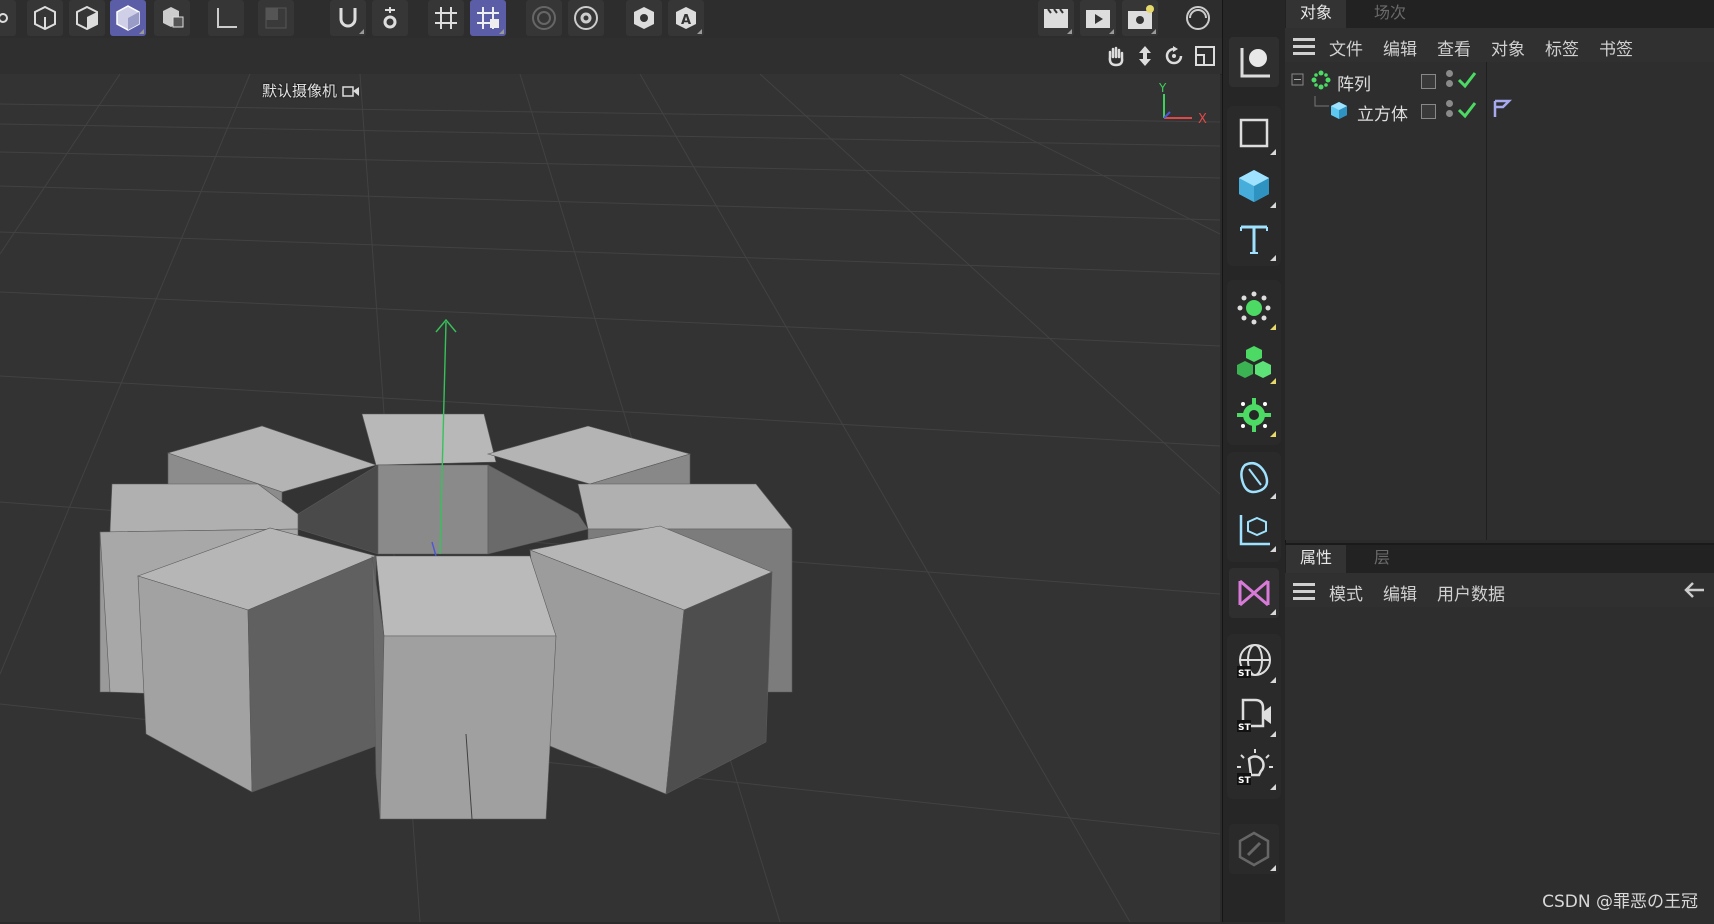 This screenshot has width=1714, height=924. I want to click on edge-mode-button, so click(45, 18).